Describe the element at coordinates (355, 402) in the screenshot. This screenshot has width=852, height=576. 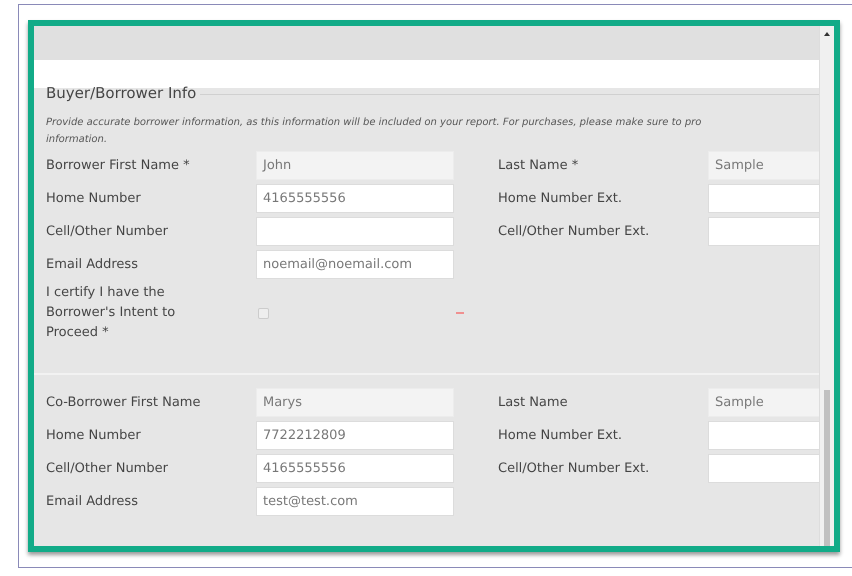
I see `input-field: Marys` at that location.